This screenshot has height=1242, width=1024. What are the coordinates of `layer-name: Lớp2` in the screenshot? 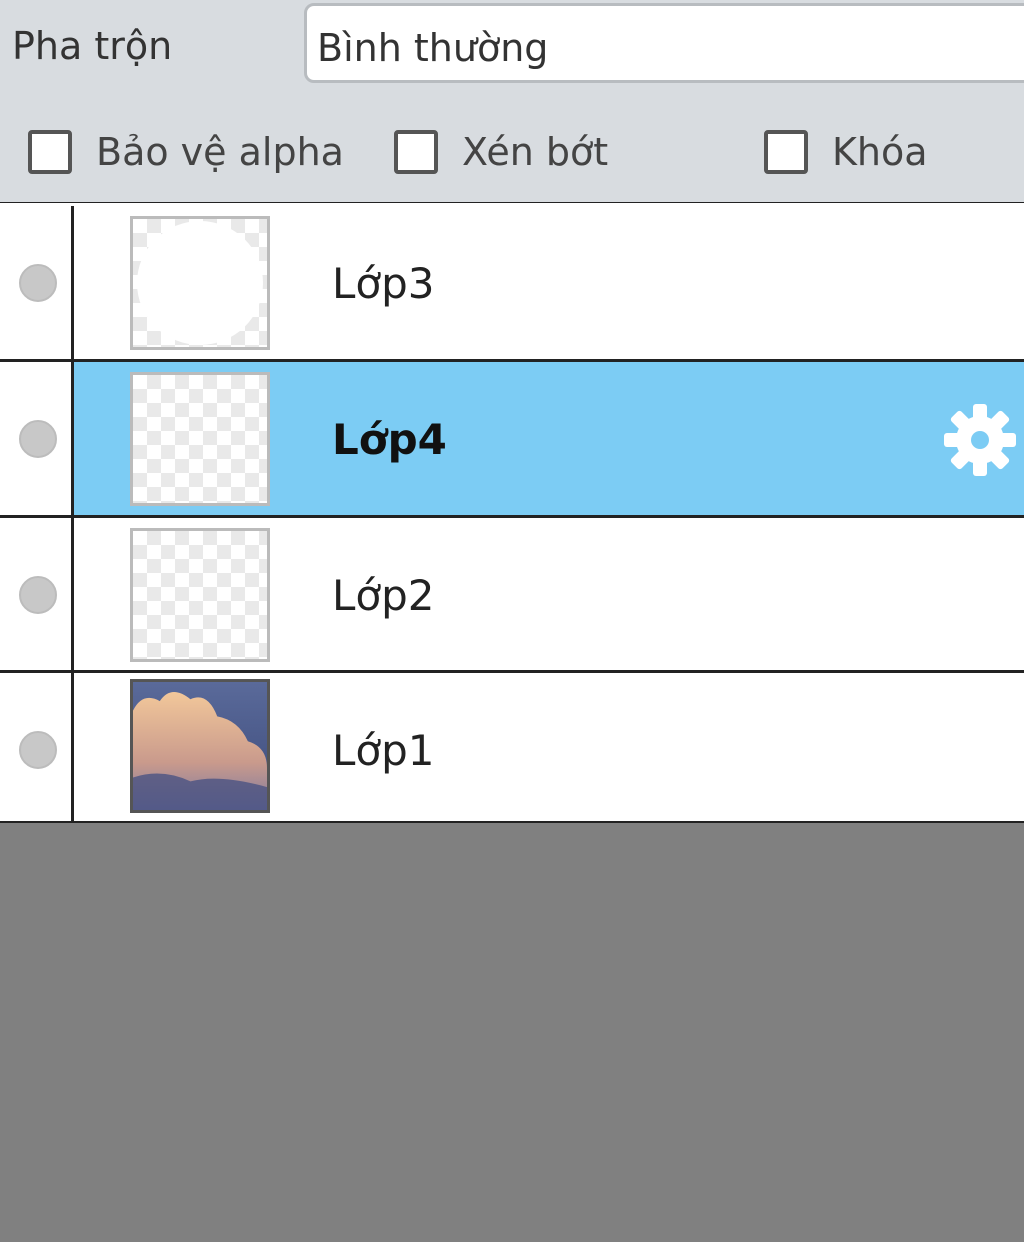 It's located at (383, 595).